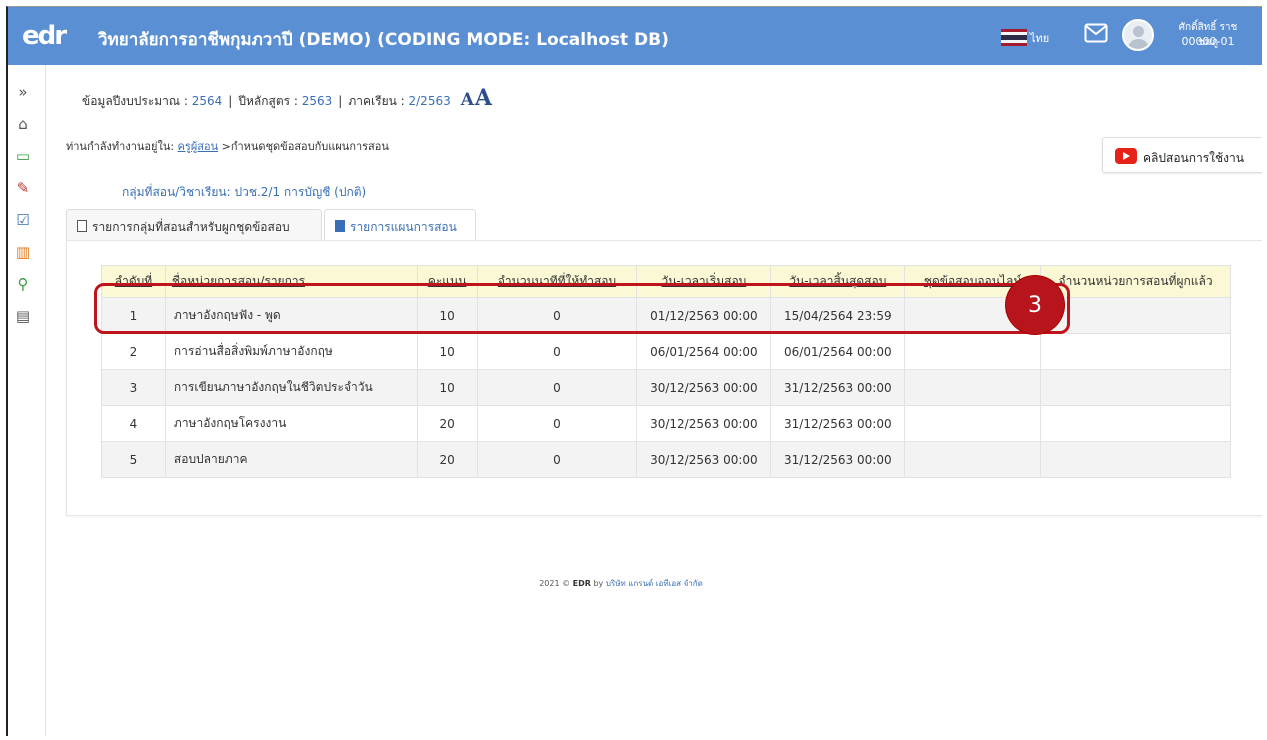 The image size is (1267, 740). I want to click on column-header-end: วัน-เวลาสิ้นสุดสอบ, so click(838, 281).